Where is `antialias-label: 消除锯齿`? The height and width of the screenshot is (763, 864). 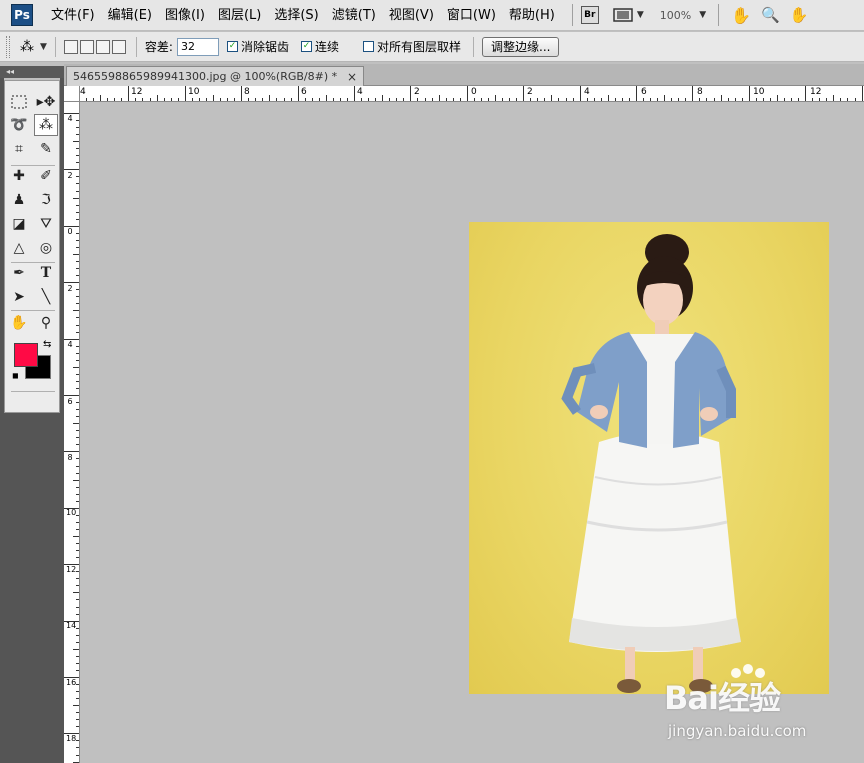 antialias-label: 消除锯齿 is located at coordinates (264, 47).